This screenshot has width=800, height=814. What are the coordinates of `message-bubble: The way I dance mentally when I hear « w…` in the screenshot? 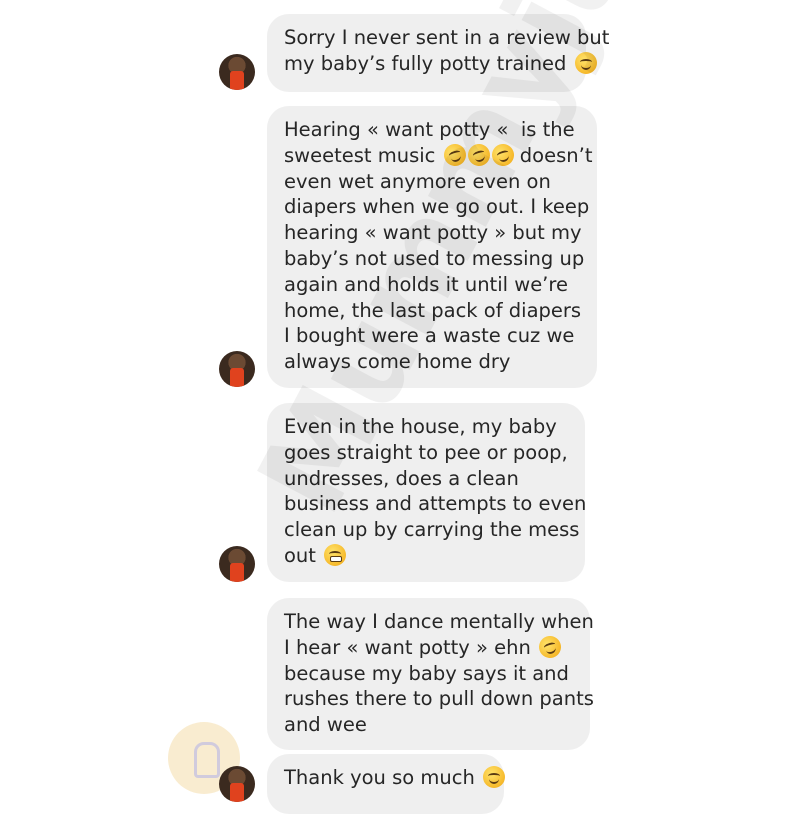 It's located at (430, 674).